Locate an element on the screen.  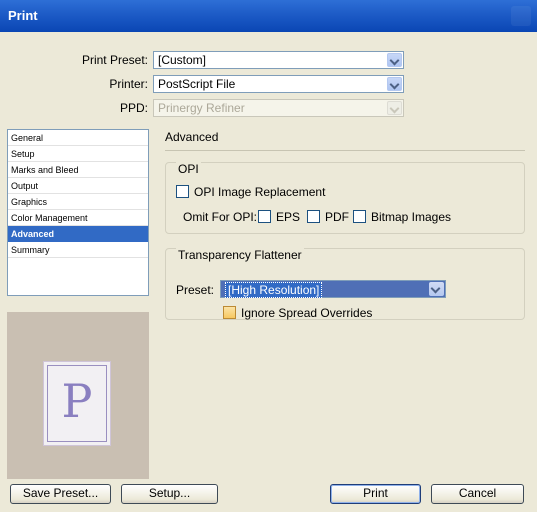
sidebar-item-general: General is located at coordinates (78, 138).